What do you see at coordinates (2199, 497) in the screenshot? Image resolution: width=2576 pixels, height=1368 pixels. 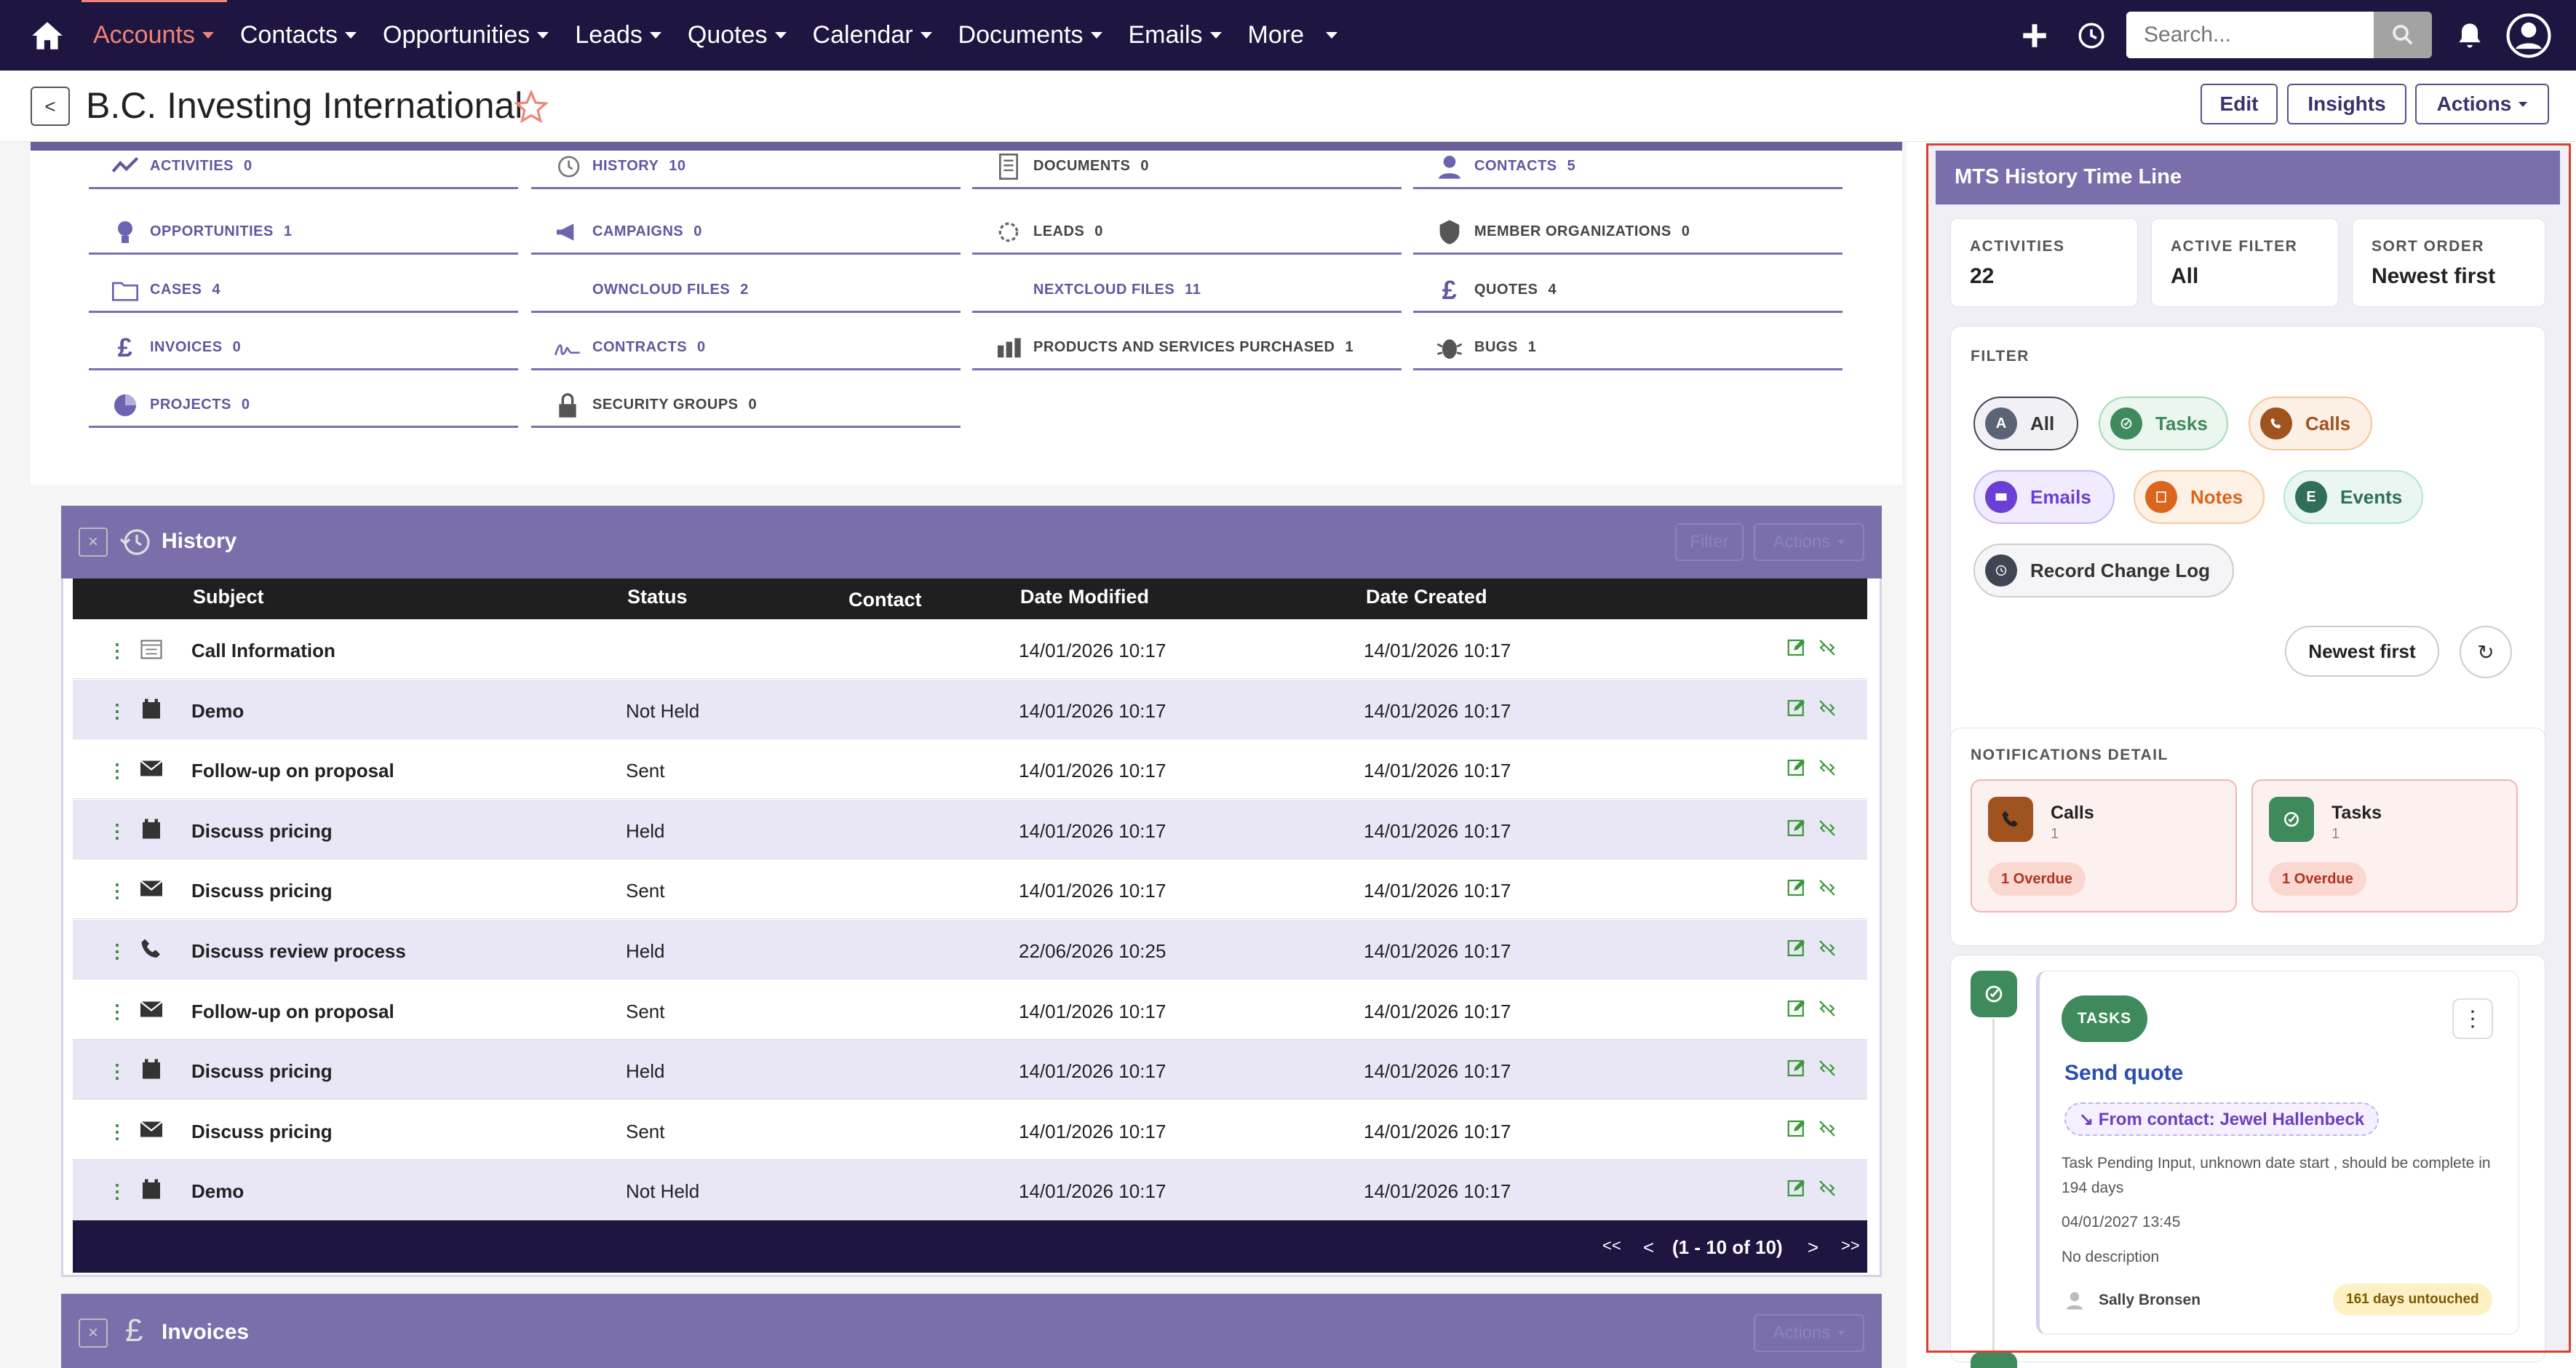 I see `filter-chip-notes: Notes` at bounding box center [2199, 497].